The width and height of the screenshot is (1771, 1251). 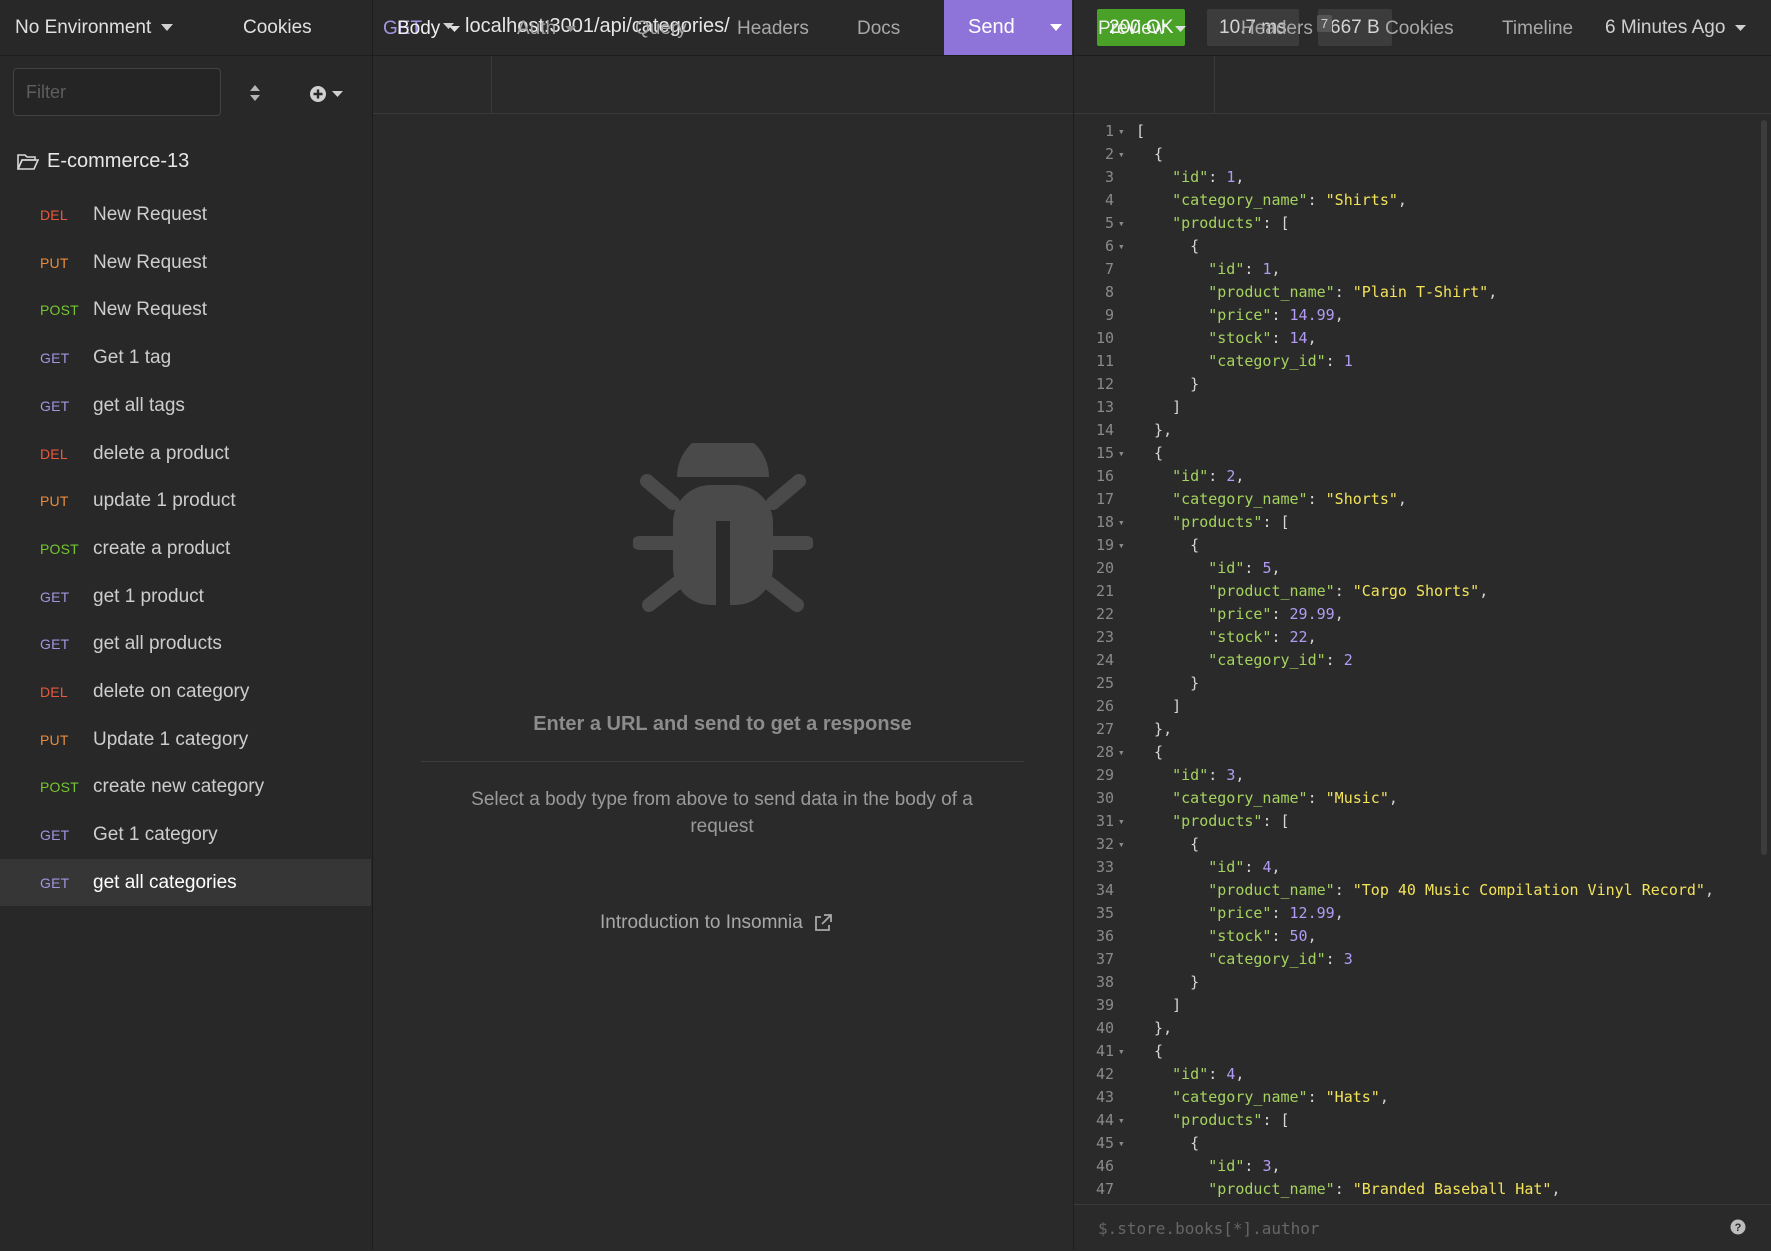 What do you see at coordinates (537, 28) in the screenshot?
I see `tab-auth-label: Auth` at bounding box center [537, 28].